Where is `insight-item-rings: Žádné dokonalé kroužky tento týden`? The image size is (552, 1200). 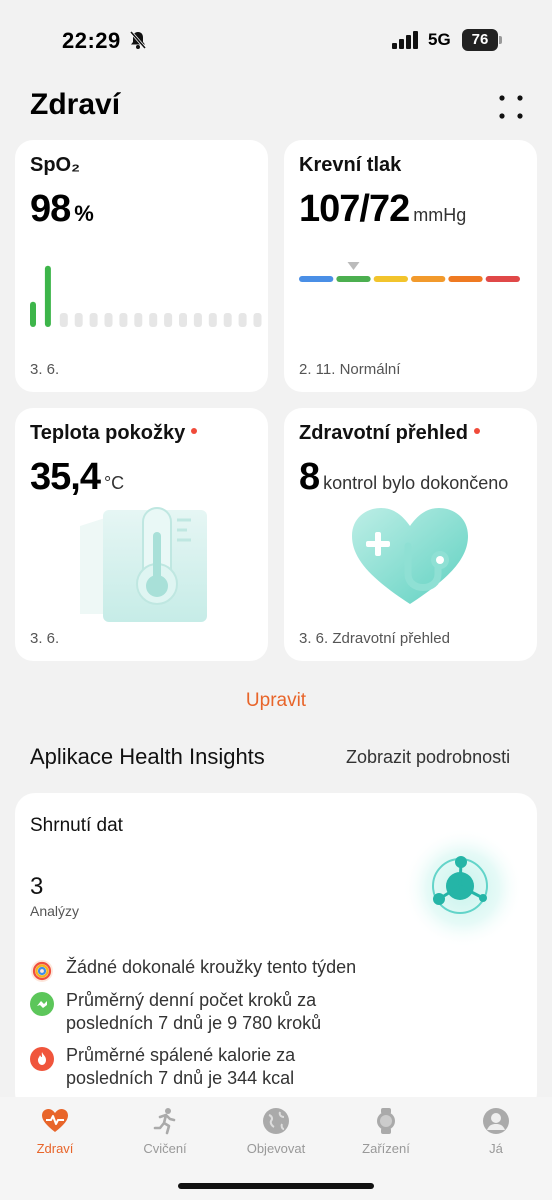 insight-item-rings: Žádné dokonalé kroužky tento týden is located at coordinates (208, 969).